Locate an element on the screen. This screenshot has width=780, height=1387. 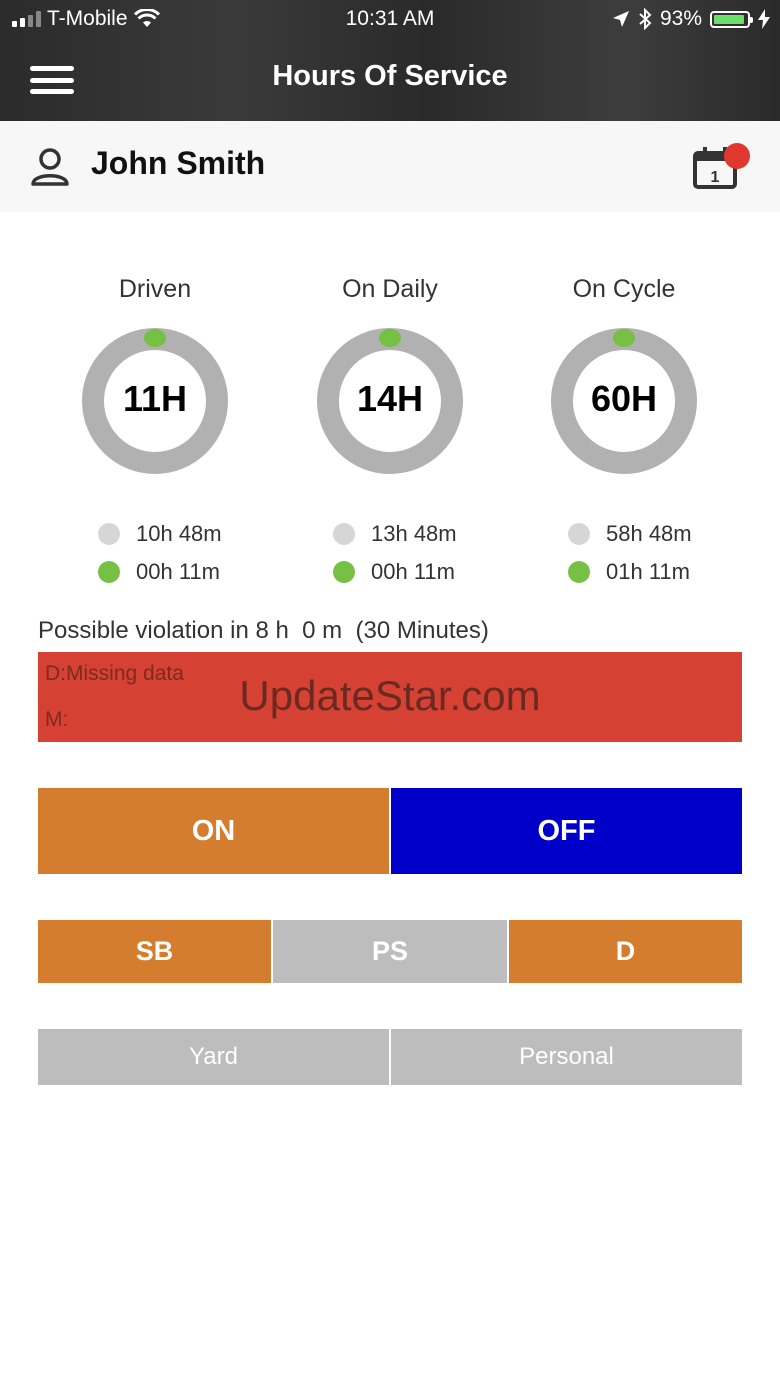
remaining-time: 58h 48m is located at coordinates (649, 533).